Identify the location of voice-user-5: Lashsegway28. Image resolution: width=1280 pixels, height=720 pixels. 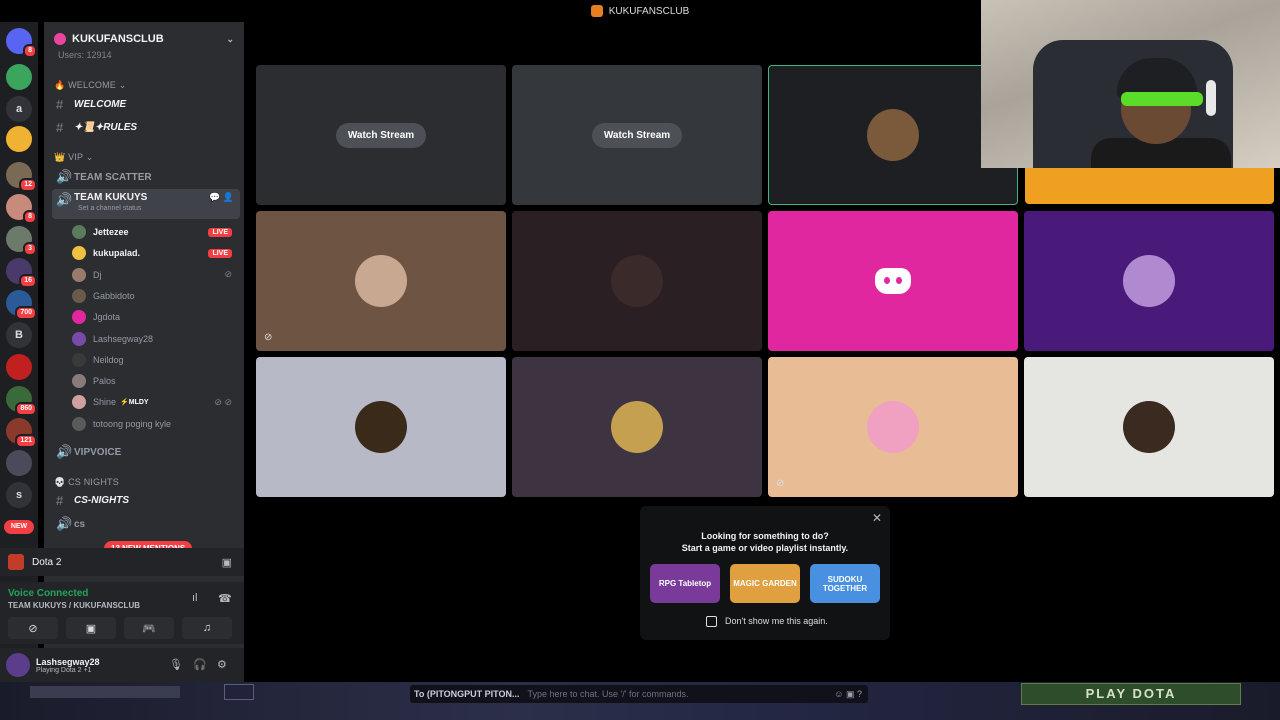
(152, 339).